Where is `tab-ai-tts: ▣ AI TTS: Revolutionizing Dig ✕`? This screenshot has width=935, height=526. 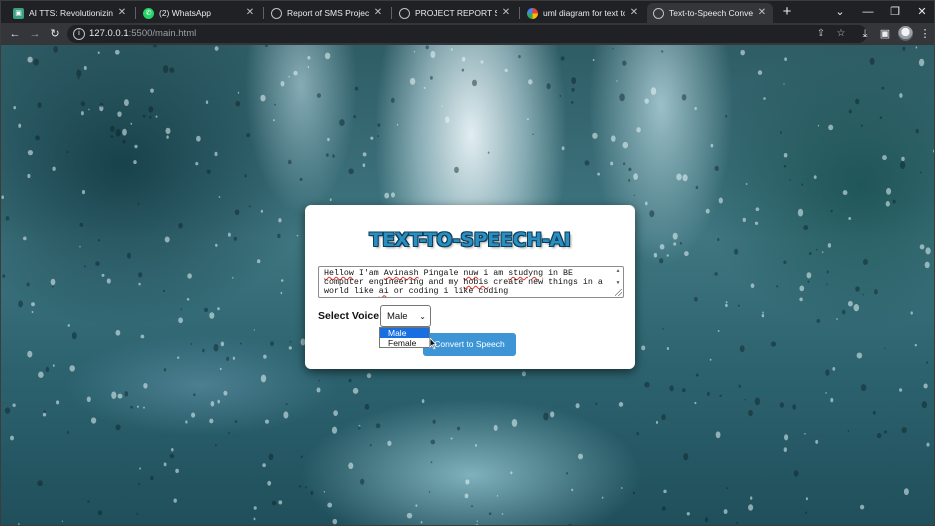
tab-ai-tts: ▣ AI TTS: Revolutionizing Dig ✕ is located at coordinates (70, 13).